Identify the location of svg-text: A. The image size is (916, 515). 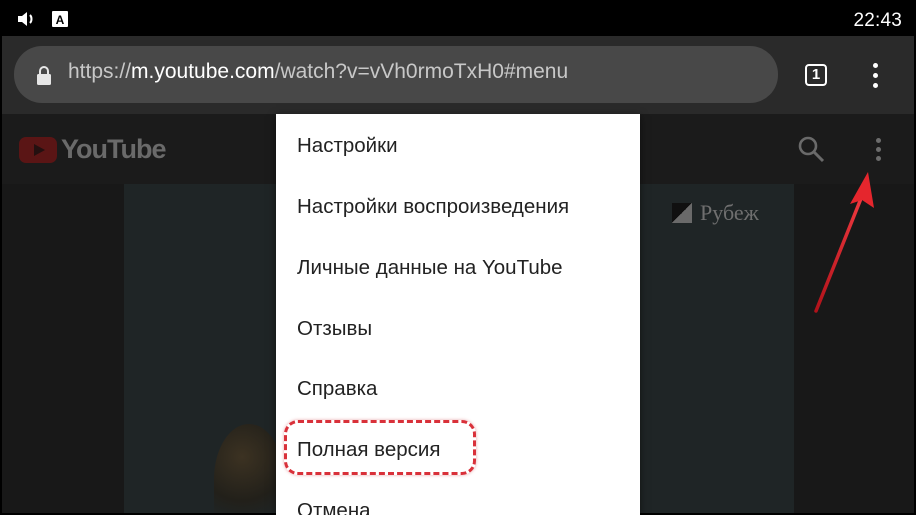
(60, 20).